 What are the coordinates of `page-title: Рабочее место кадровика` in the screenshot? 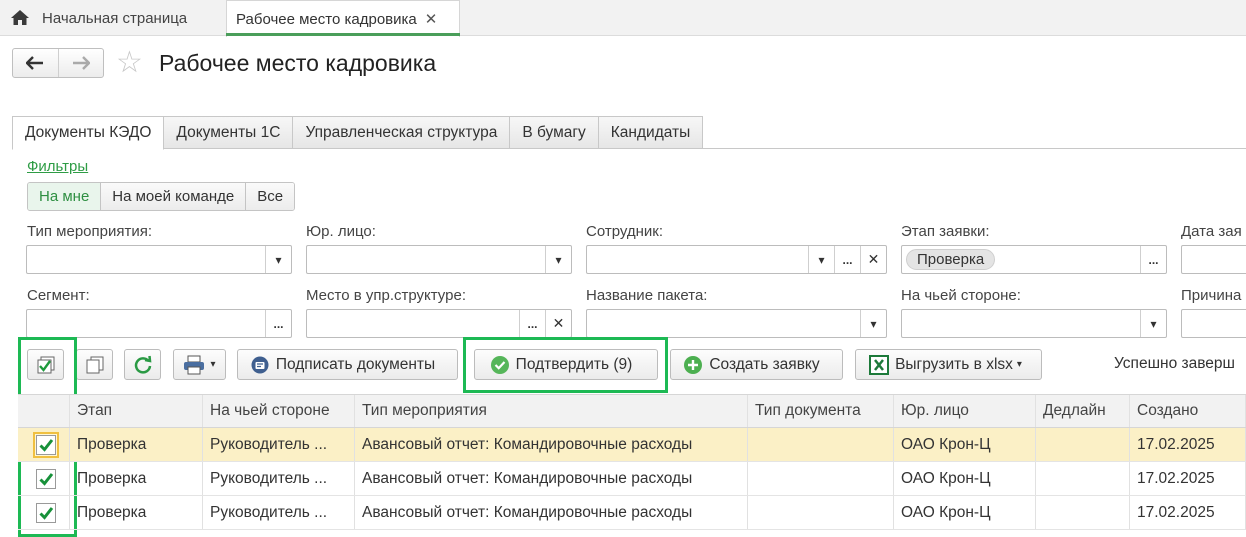 It's located at (298, 63).